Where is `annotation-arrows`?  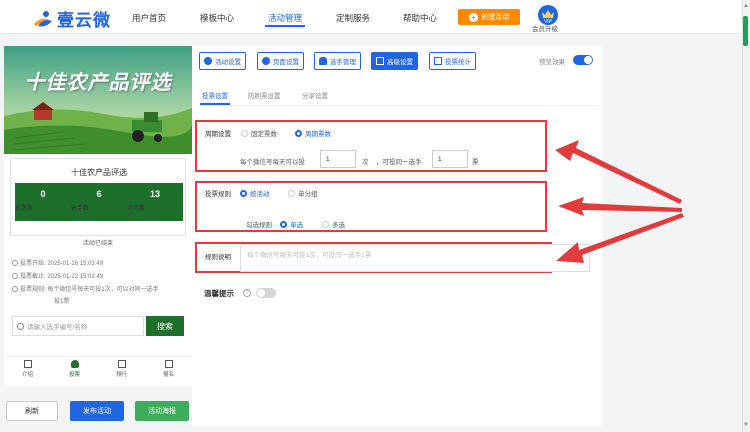 annotation-arrows is located at coordinates (619, 201).